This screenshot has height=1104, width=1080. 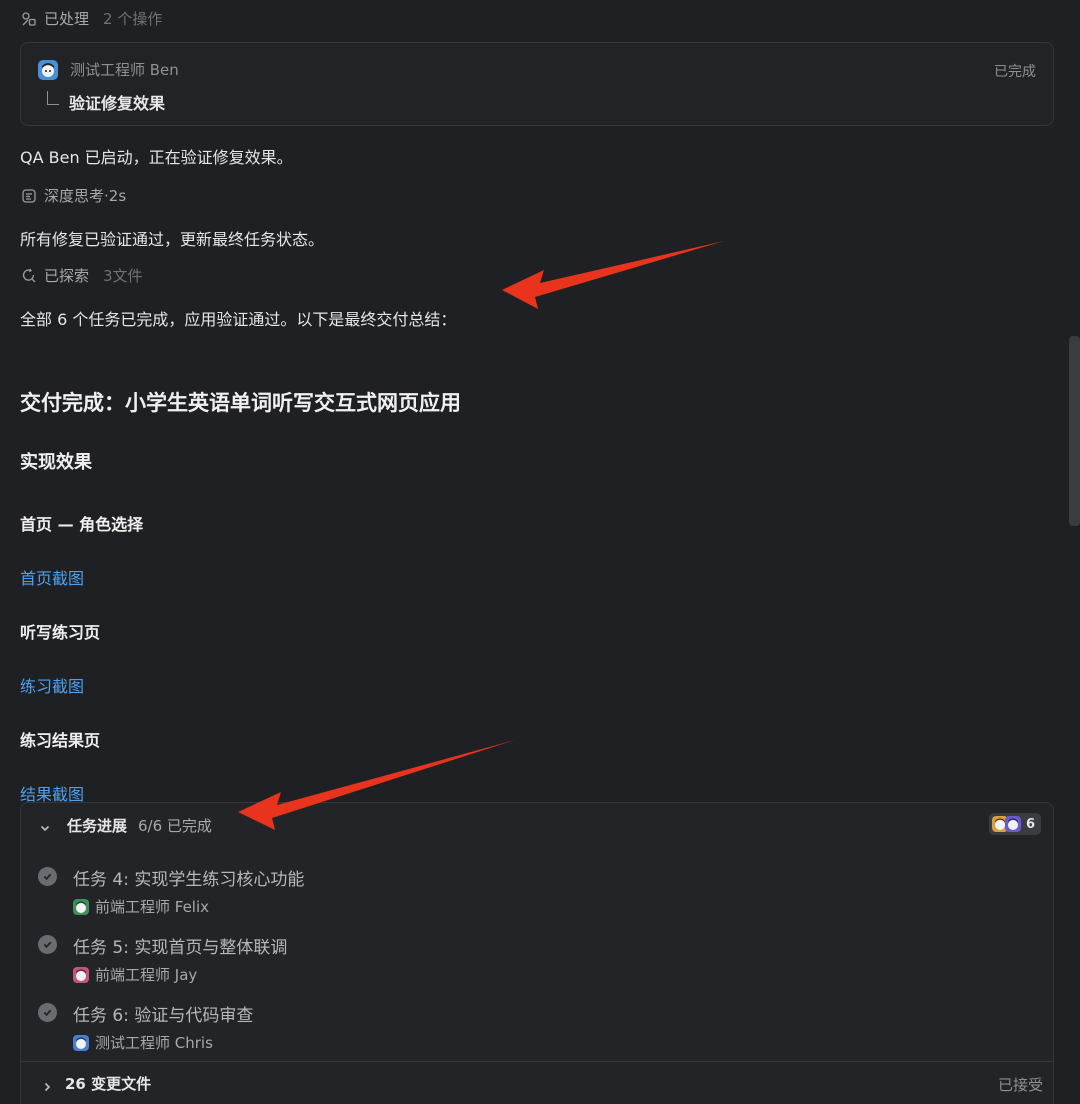 I want to click on chevron-right-icon, so click(x=47, y=1085).